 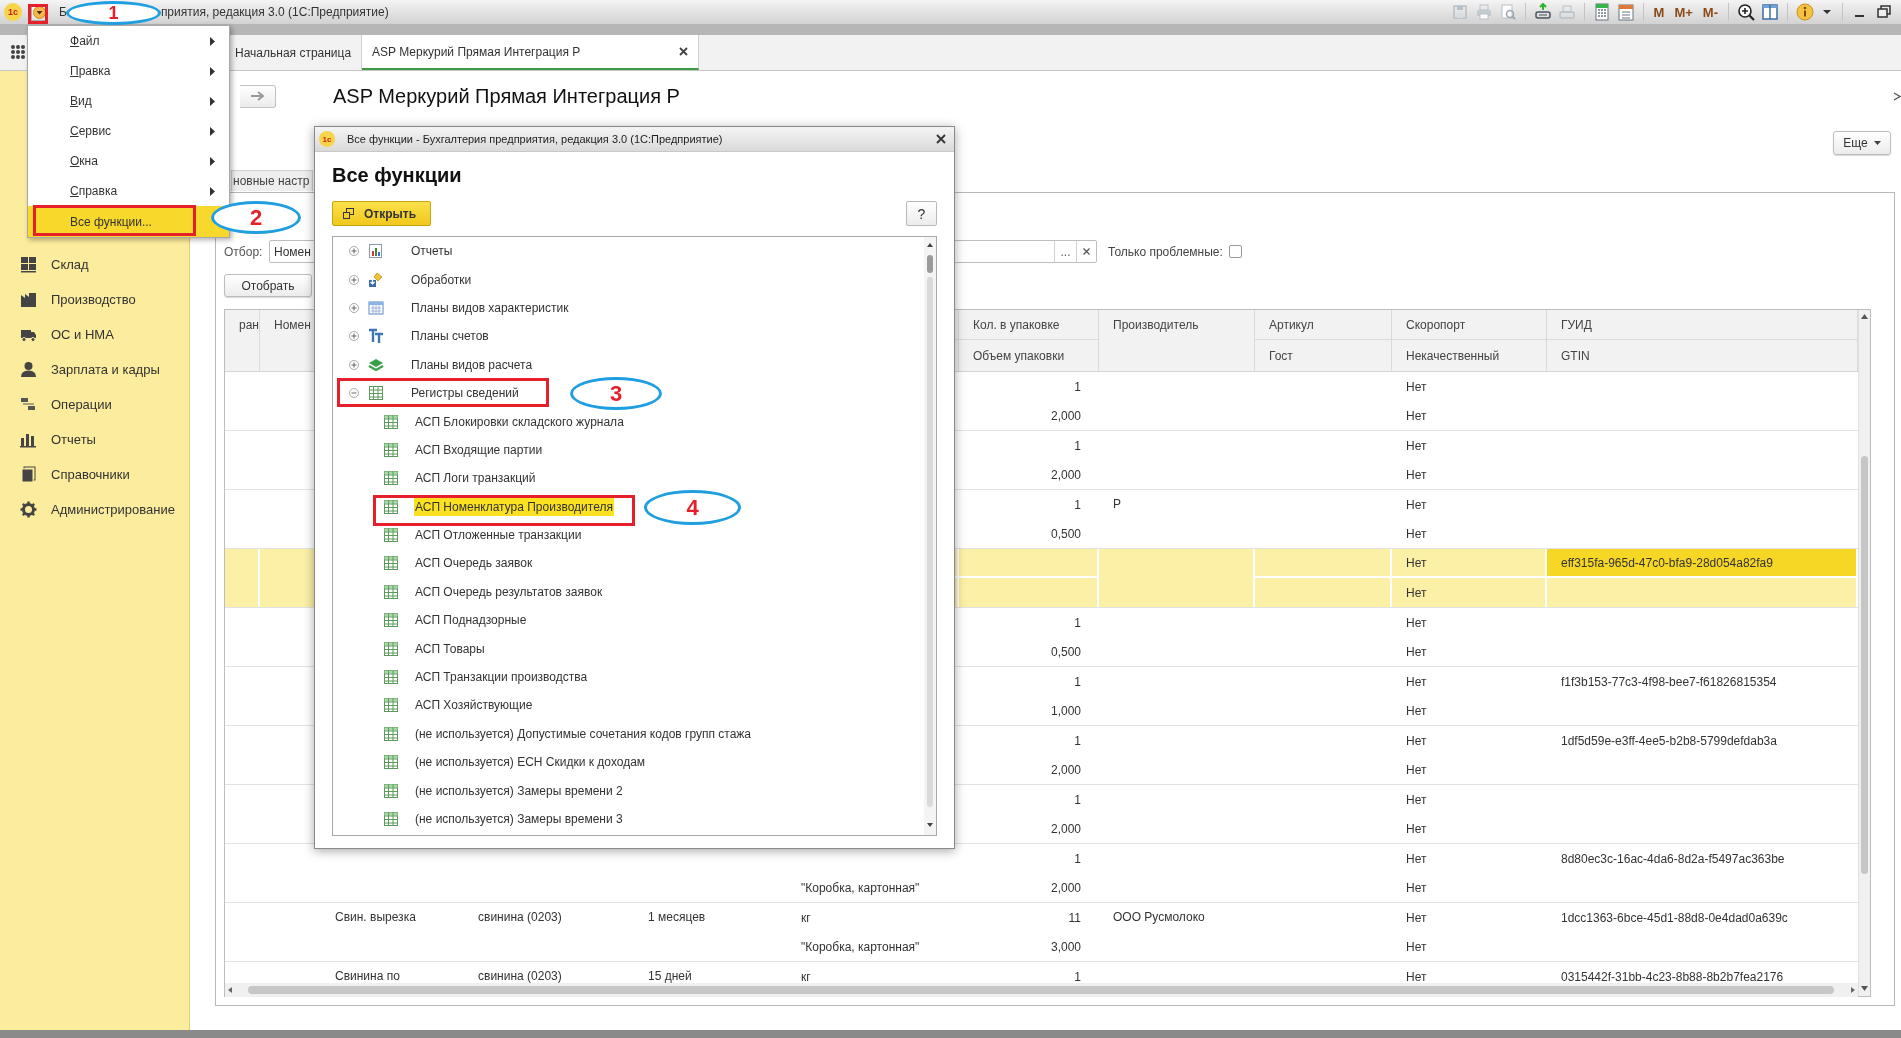 I want to click on form-title: ASP Меркурий Прямая Интеграция Р, so click(x=506, y=96).